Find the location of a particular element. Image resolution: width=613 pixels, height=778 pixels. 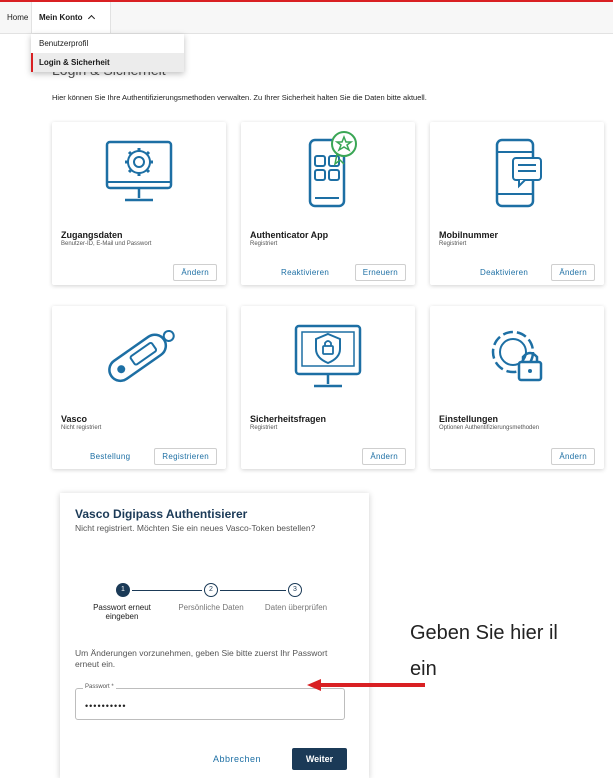

password-value: •••••••••• is located at coordinates (106, 706).